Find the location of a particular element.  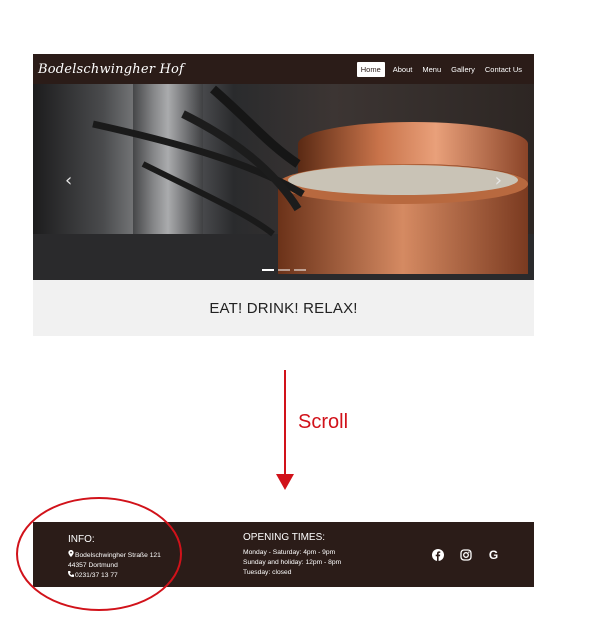

nav-item-menu: Menu is located at coordinates (431, 69).